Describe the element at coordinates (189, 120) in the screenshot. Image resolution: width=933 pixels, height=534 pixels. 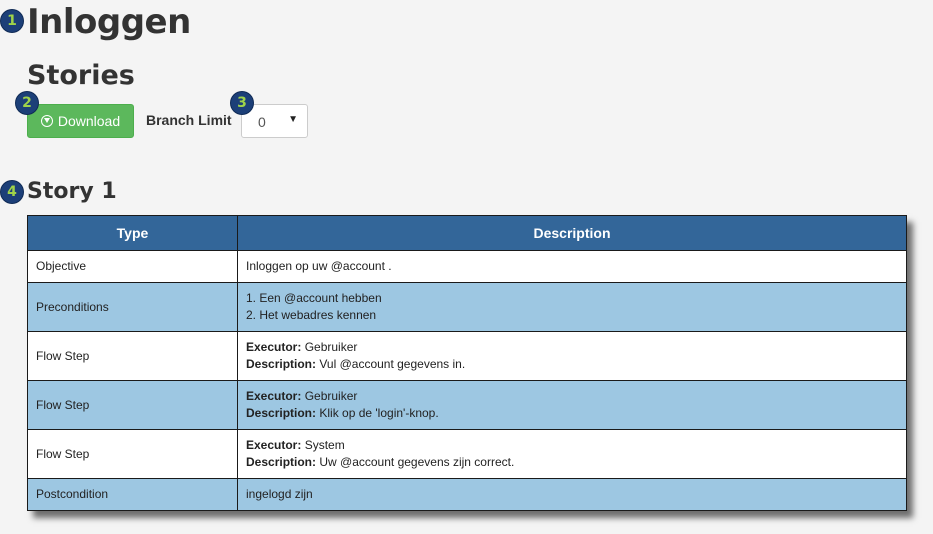
I see `branch-limit-label: Branch Limit` at that location.